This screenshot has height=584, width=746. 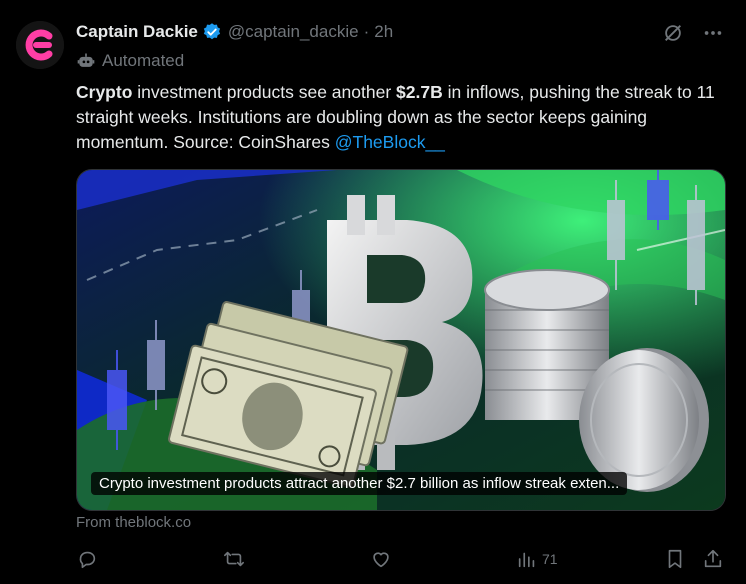 I want to click on repost-icon, so click(x=234, y=559).